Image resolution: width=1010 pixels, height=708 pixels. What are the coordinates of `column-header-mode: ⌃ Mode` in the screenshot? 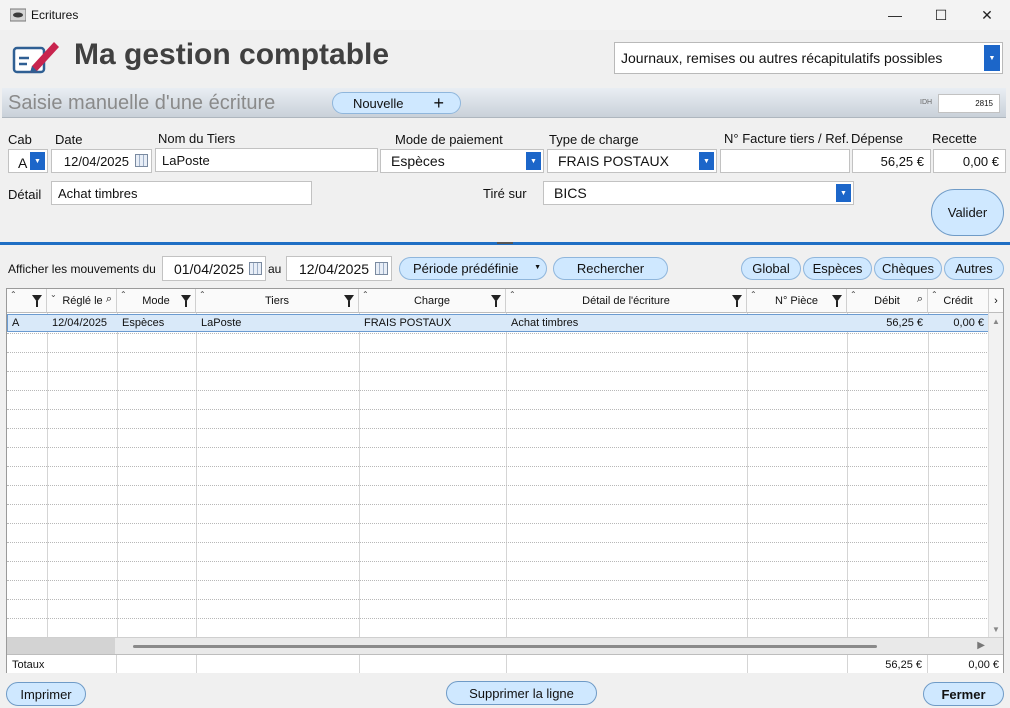 It's located at (156, 301).